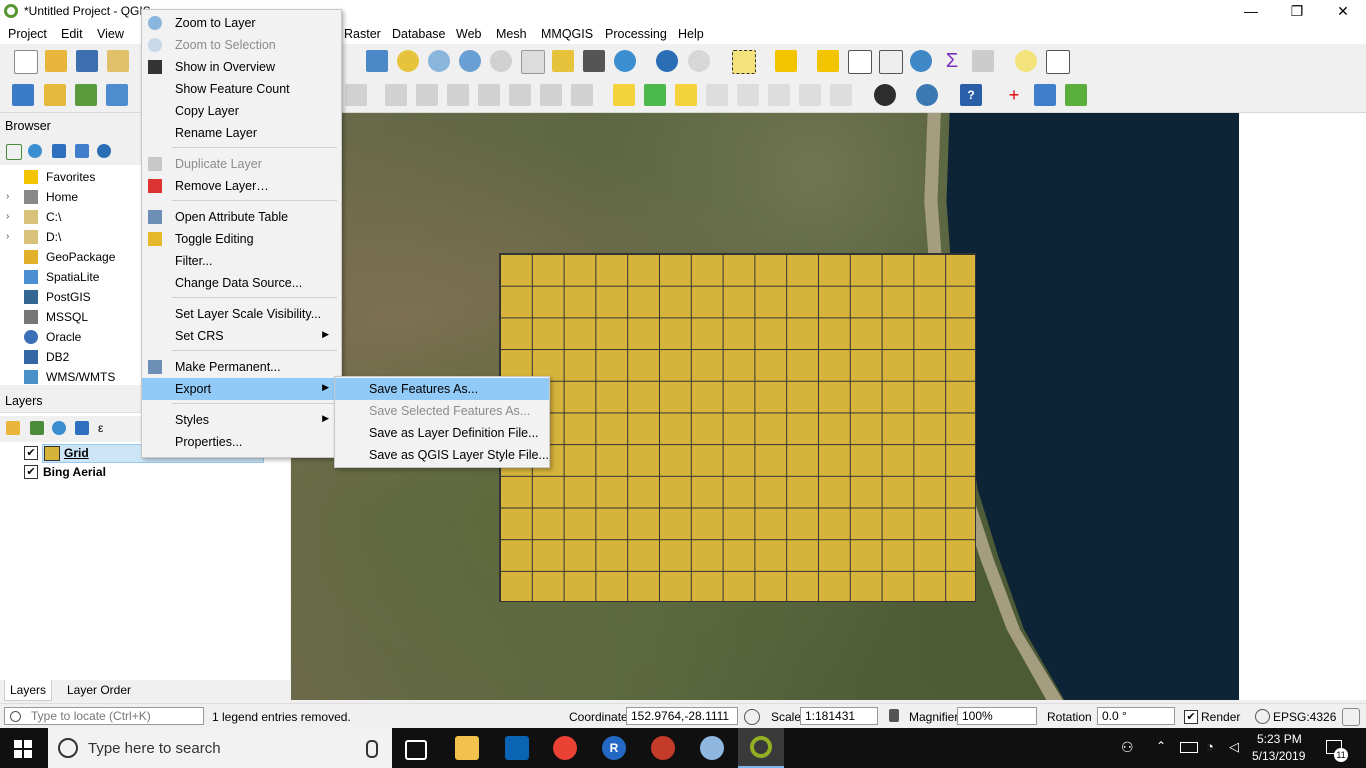 The width and height of the screenshot is (1366, 768). Describe the element at coordinates (1304, 717) in the screenshot. I see `crs-button: EPSG:4326` at that location.